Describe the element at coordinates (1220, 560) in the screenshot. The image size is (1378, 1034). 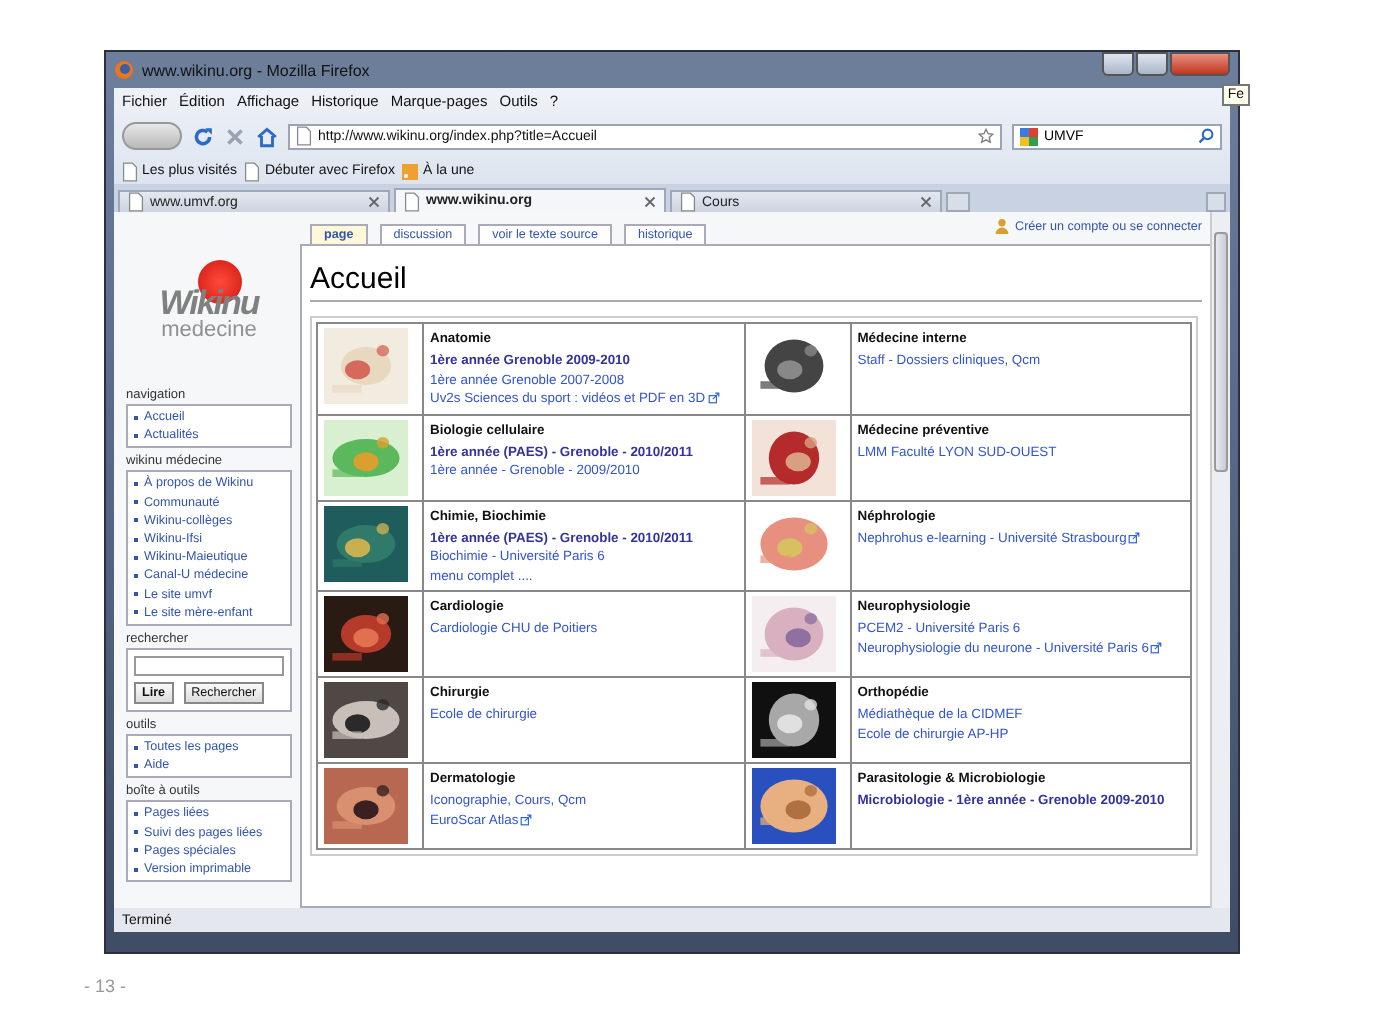
I see `scrollbar` at that location.